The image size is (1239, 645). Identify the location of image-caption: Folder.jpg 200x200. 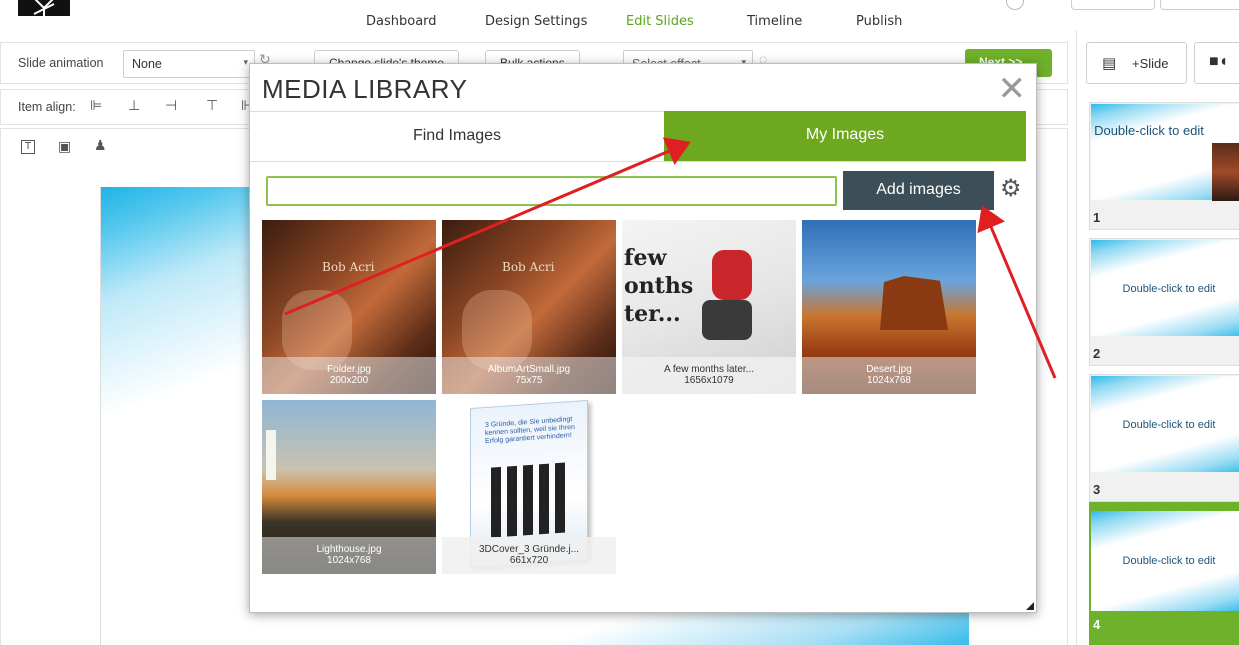
(349, 375).